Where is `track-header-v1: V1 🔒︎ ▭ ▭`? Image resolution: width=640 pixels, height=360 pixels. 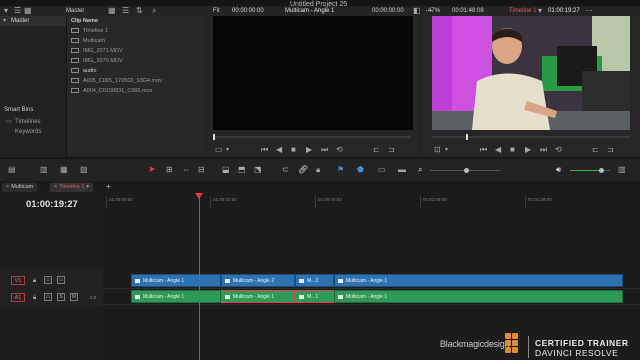
track-header-v1: V1 🔒︎ ▭ ▭ is located at coordinates (51, 280).